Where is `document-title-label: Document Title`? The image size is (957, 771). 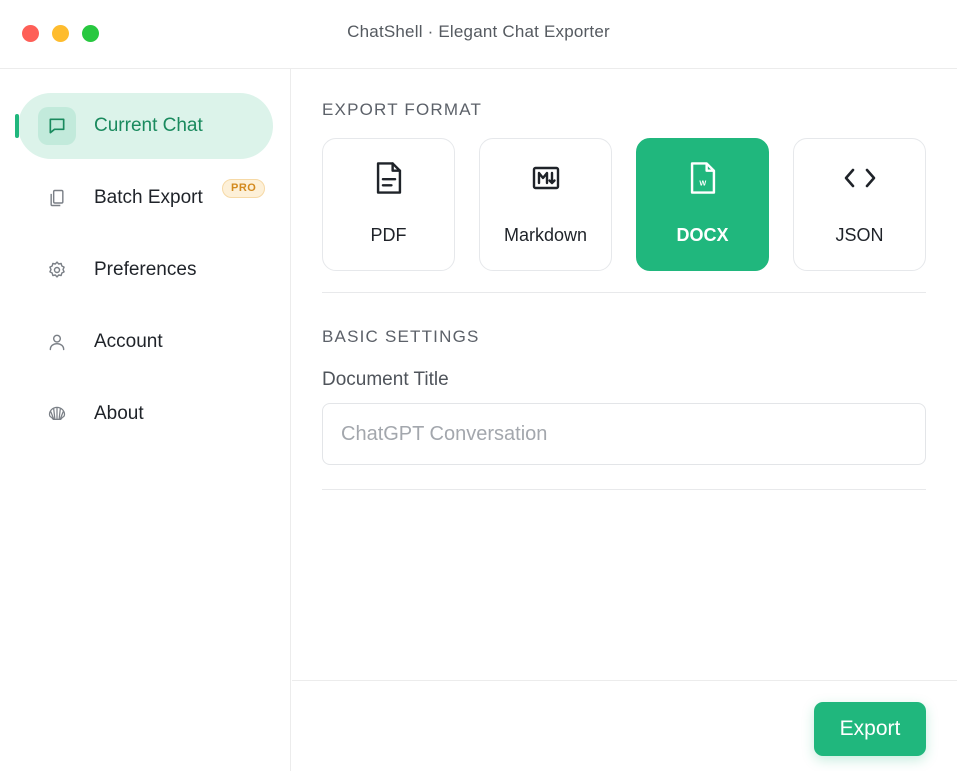
document-title-label: Document Title is located at coordinates (385, 379).